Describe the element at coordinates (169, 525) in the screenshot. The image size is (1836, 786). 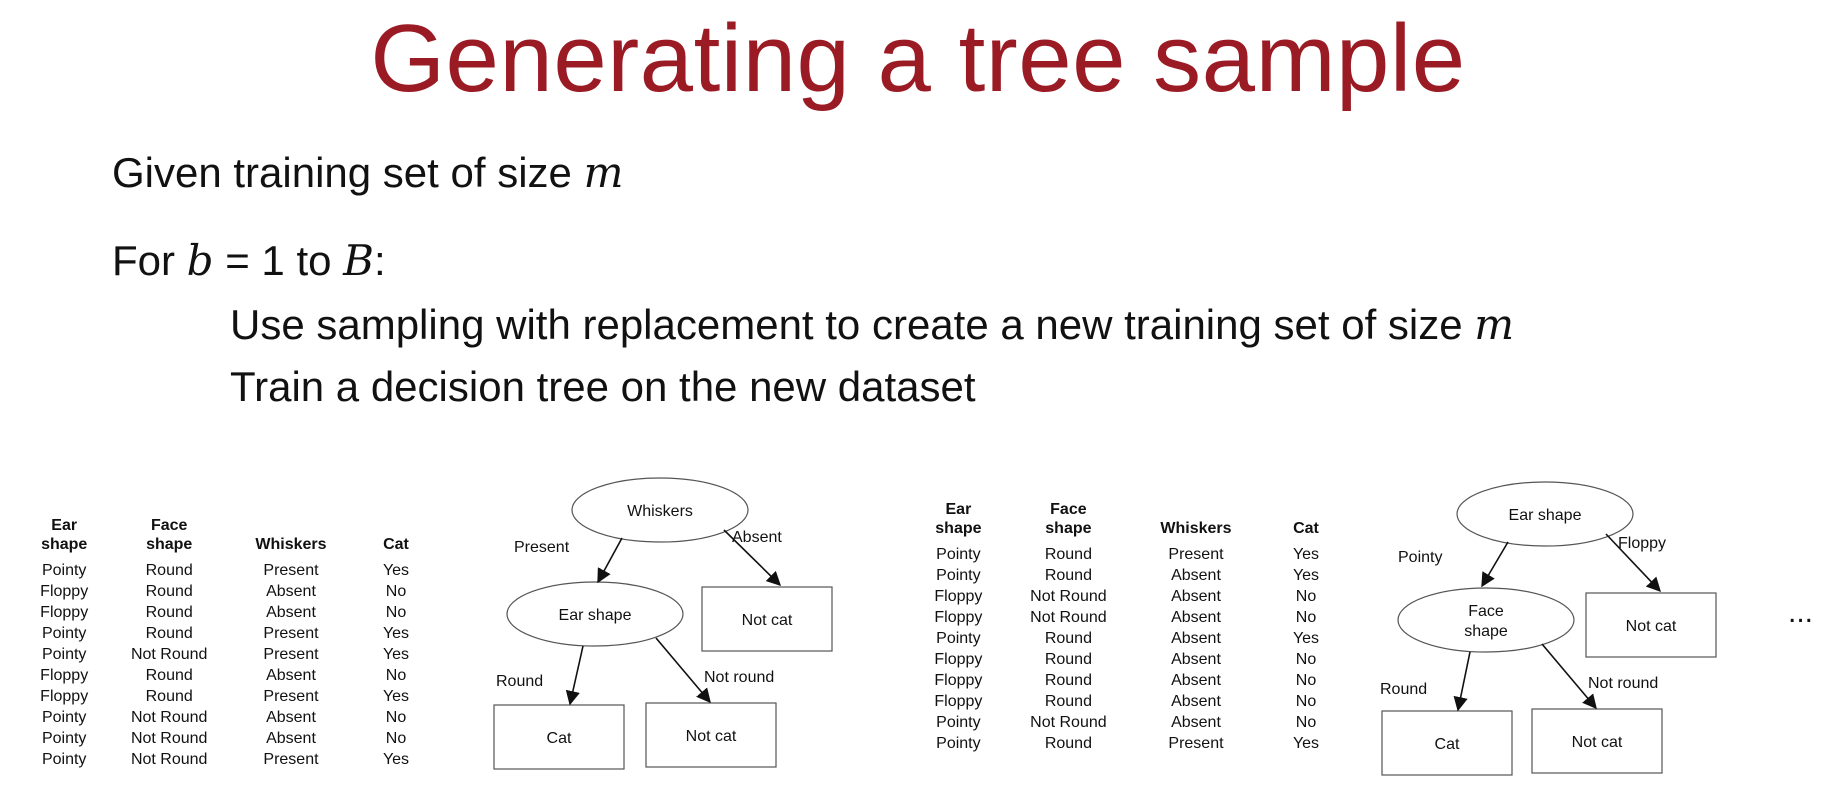
I see `column-header-text: Face` at that location.